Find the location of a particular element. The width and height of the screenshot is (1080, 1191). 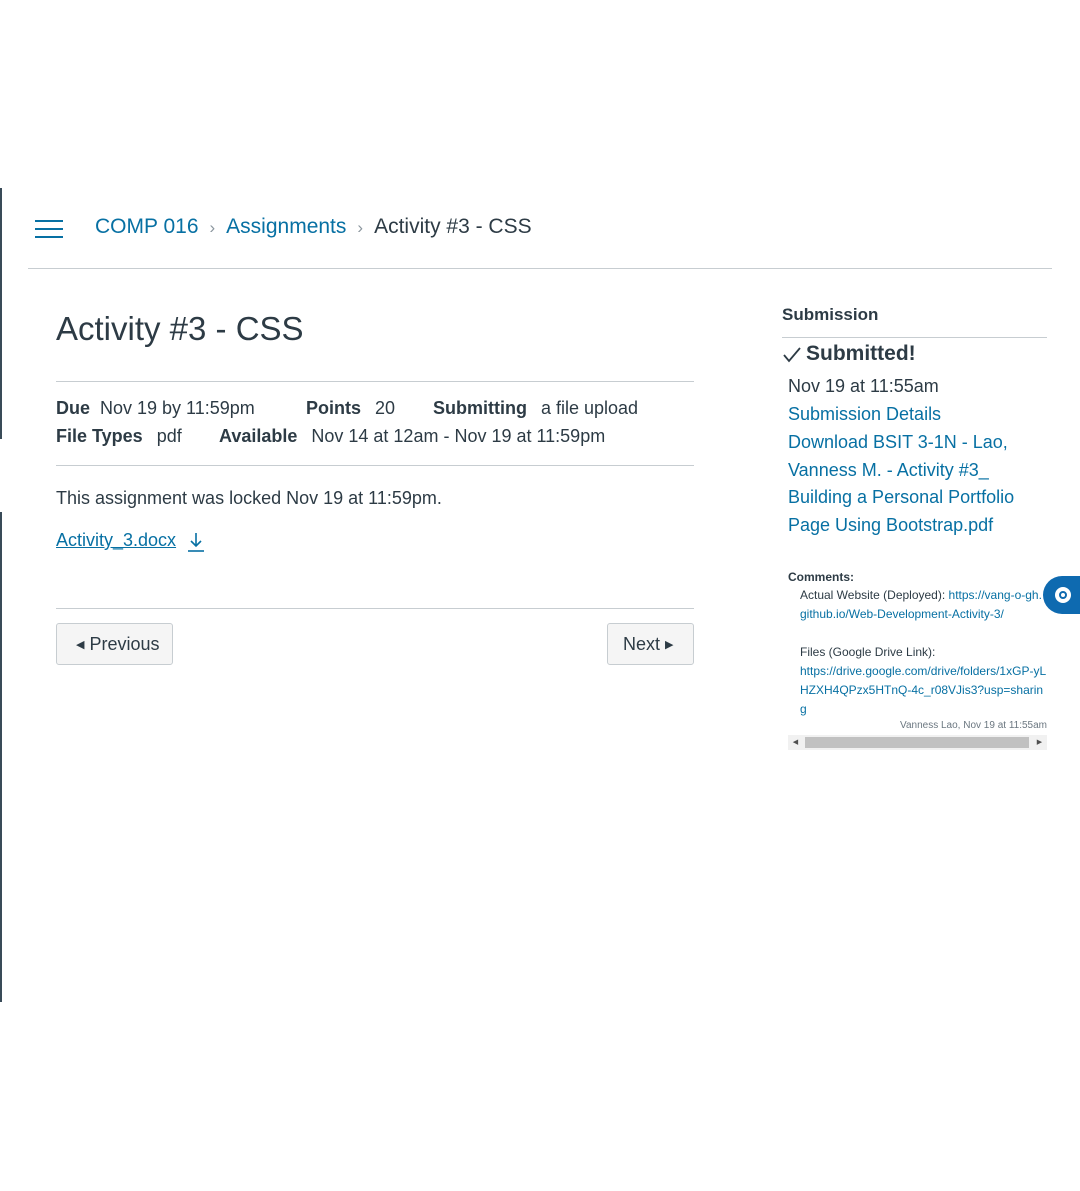

filetypes-label: File Types is located at coordinates (99, 436).